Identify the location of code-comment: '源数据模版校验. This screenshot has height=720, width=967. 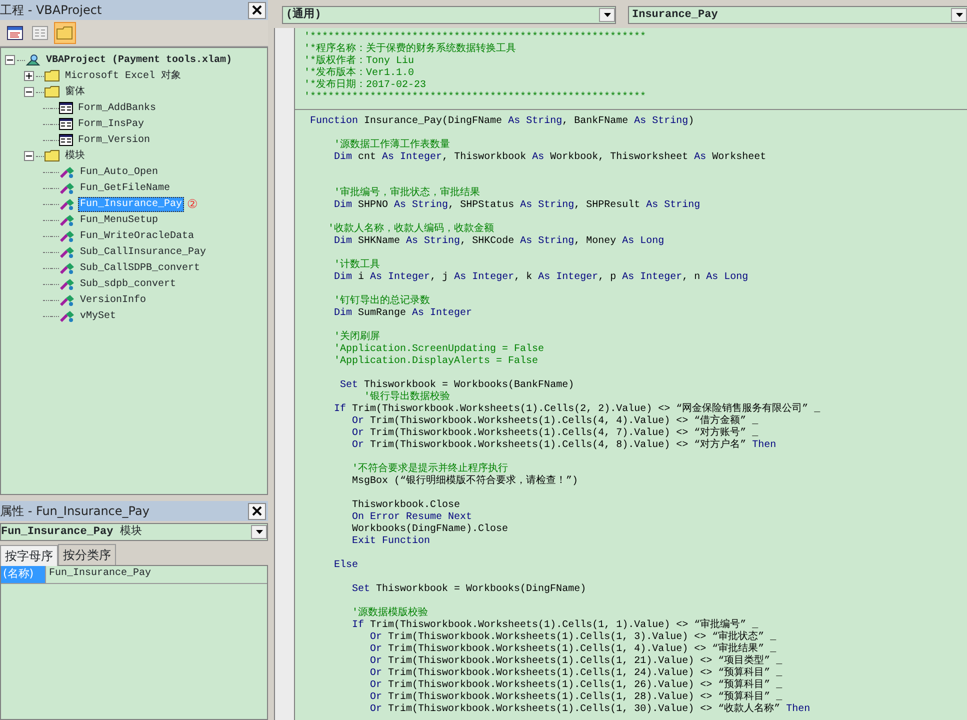
(390, 613).